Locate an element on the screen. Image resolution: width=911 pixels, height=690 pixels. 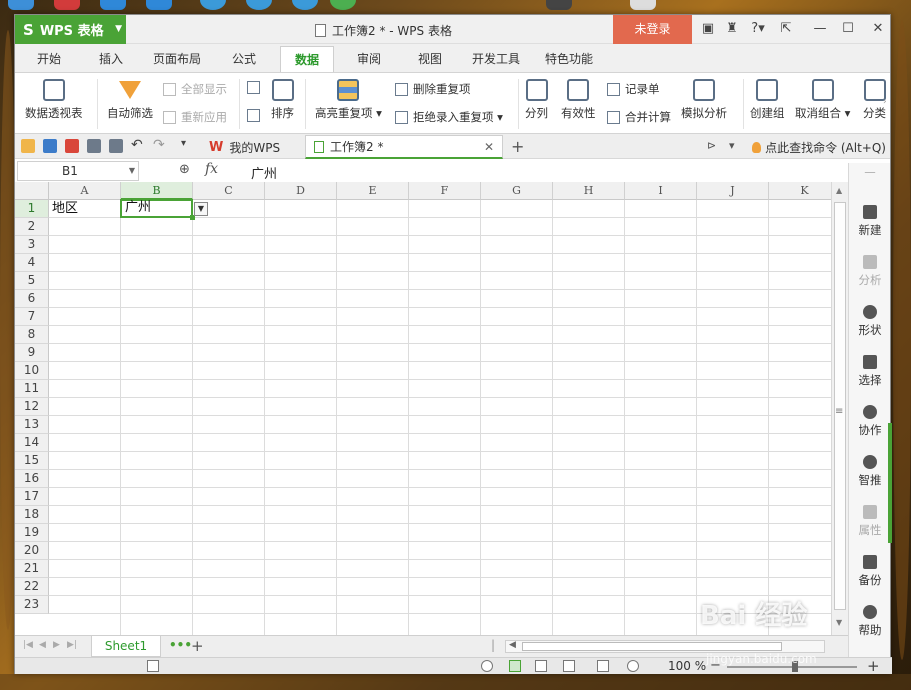
help-menu-button: ?▾ is located at coordinates (758, 28).